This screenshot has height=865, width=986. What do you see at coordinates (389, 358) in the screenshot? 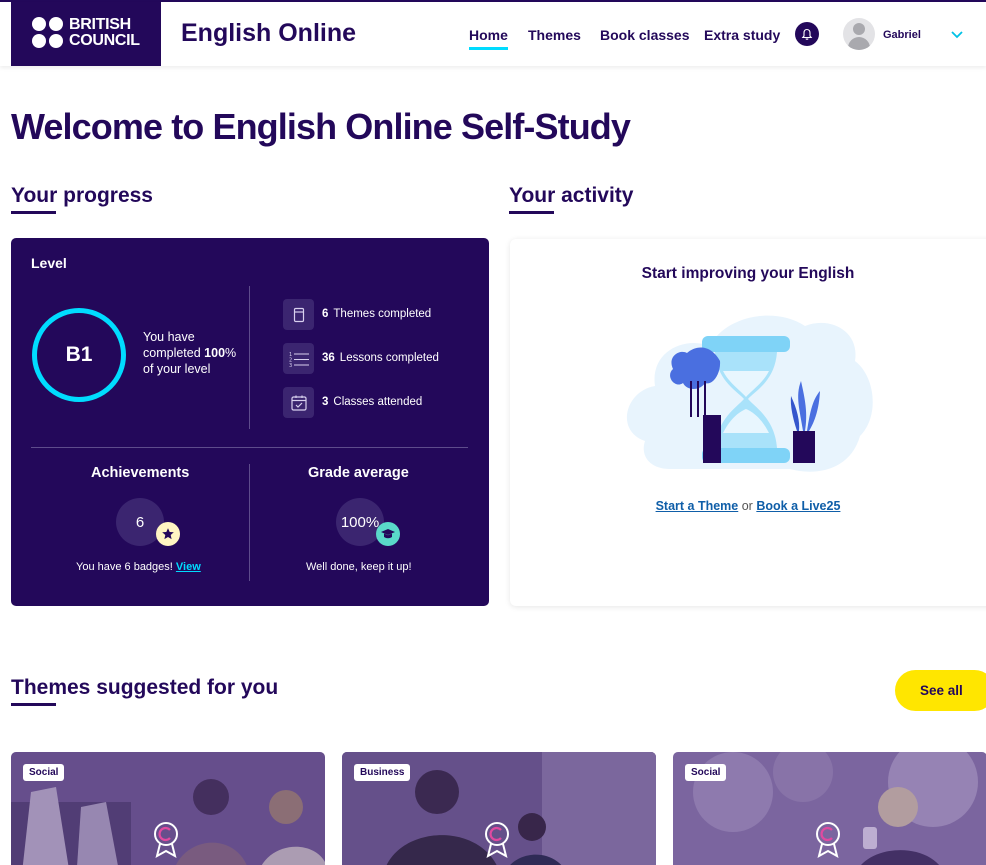
I see `stat-lessons-label: Lessons completed` at bounding box center [389, 358].